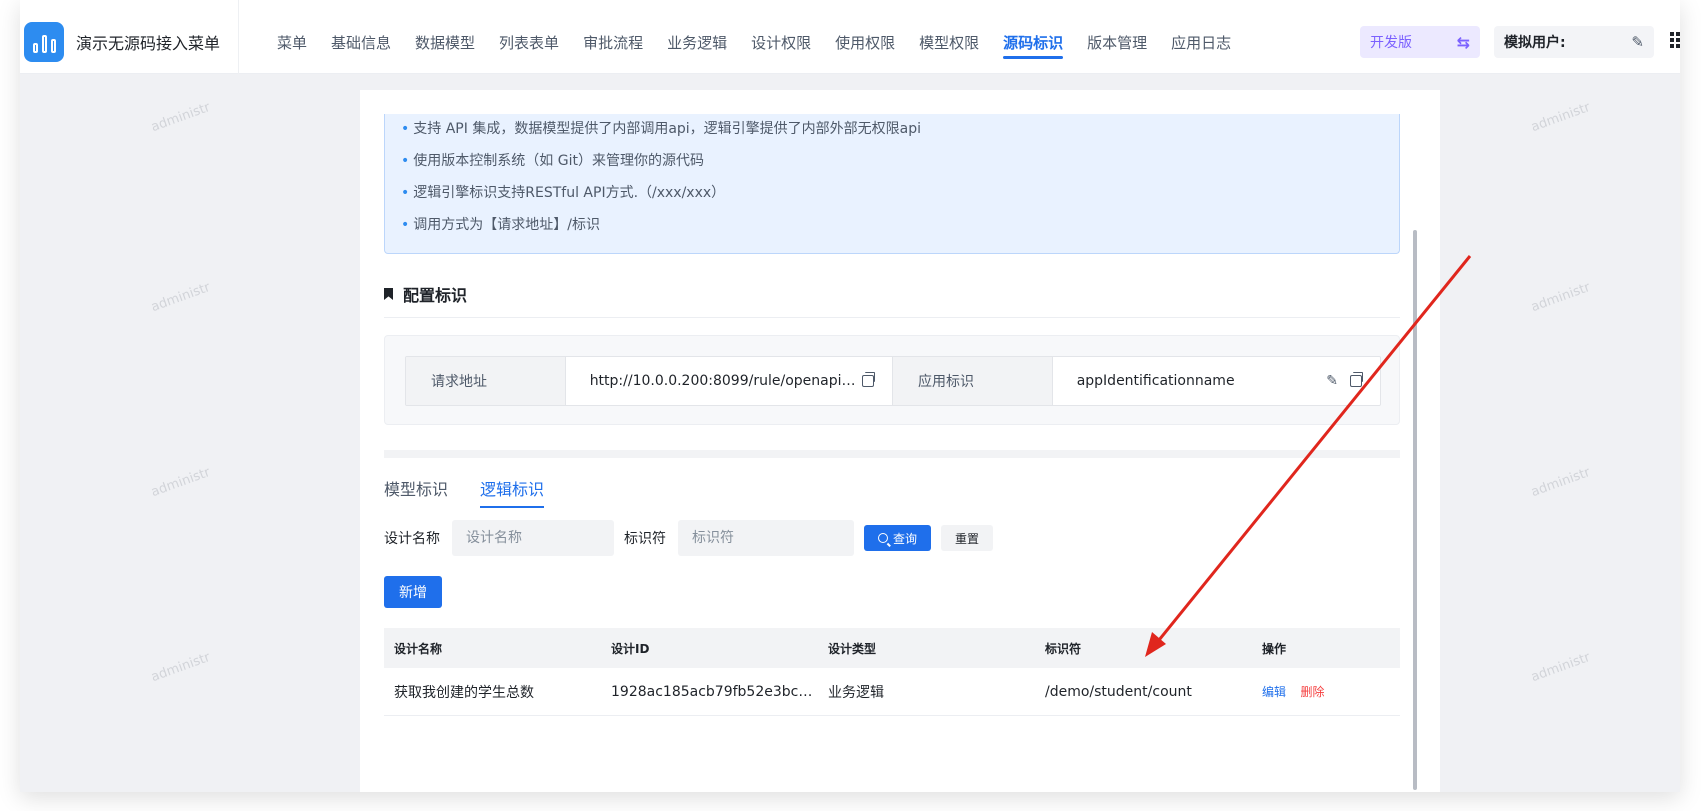 This screenshot has height=811, width=1701. Describe the element at coordinates (1415, 510) in the screenshot. I see `scrollbar` at that location.